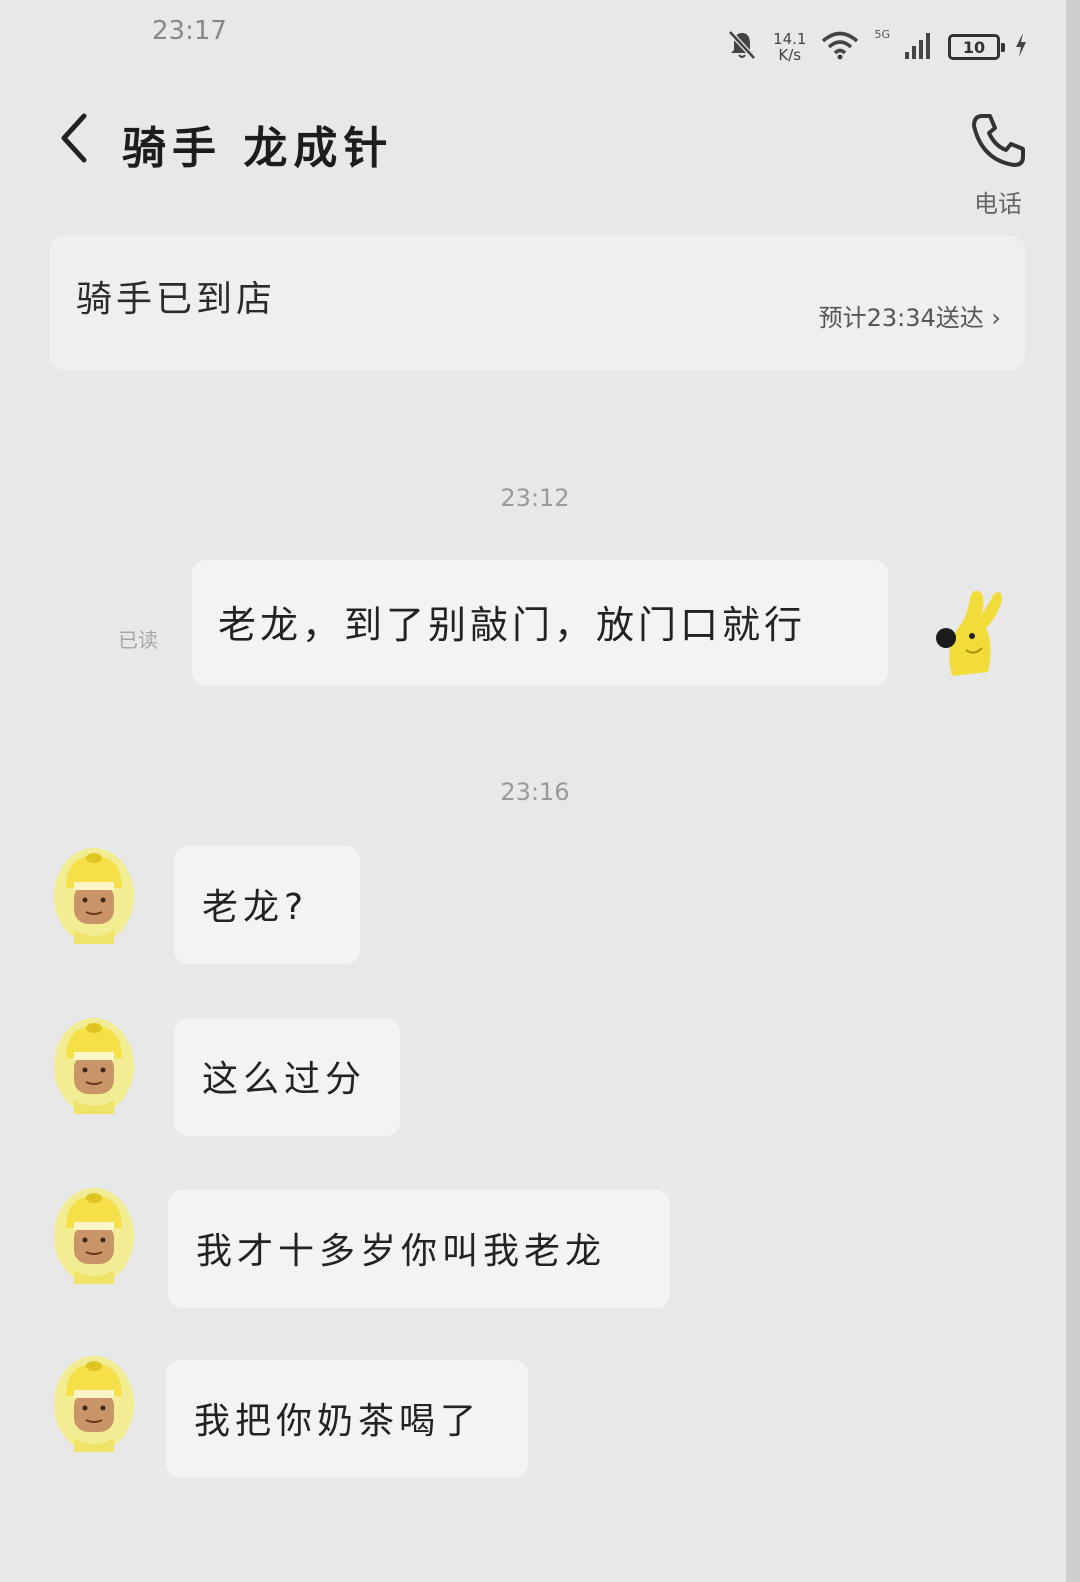 This screenshot has height=1582, width=1080. Describe the element at coordinates (138, 640) in the screenshot. I see `read-status: 已读` at that location.